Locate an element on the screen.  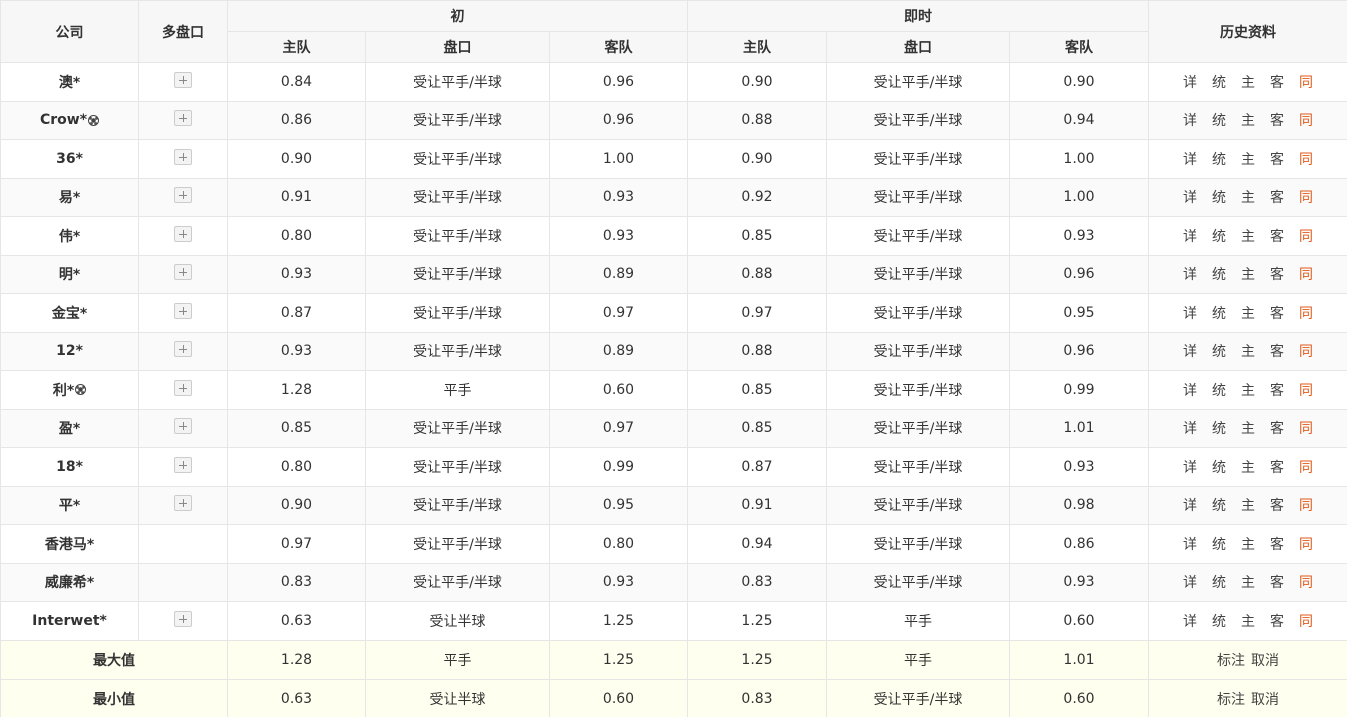
live-away-cell: 0.96 is located at coordinates (1079, 274).